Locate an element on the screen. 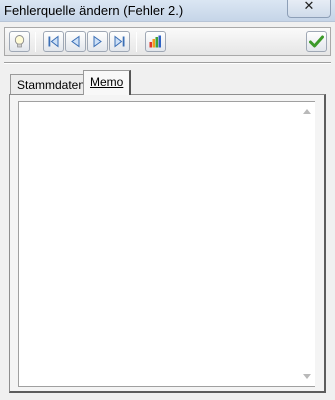 The width and height of the screenshot is (335, 400). tab-memo: Memo is located at coordinates (107, 82).